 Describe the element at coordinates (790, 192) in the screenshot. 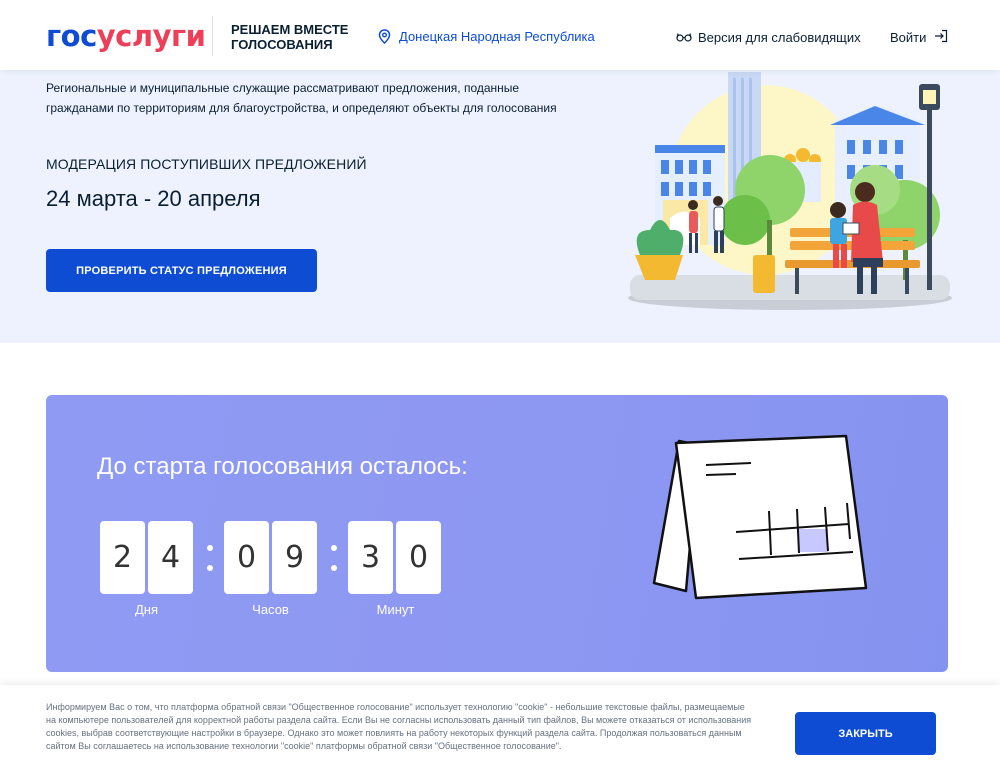

I see `park-illustration` at that location.